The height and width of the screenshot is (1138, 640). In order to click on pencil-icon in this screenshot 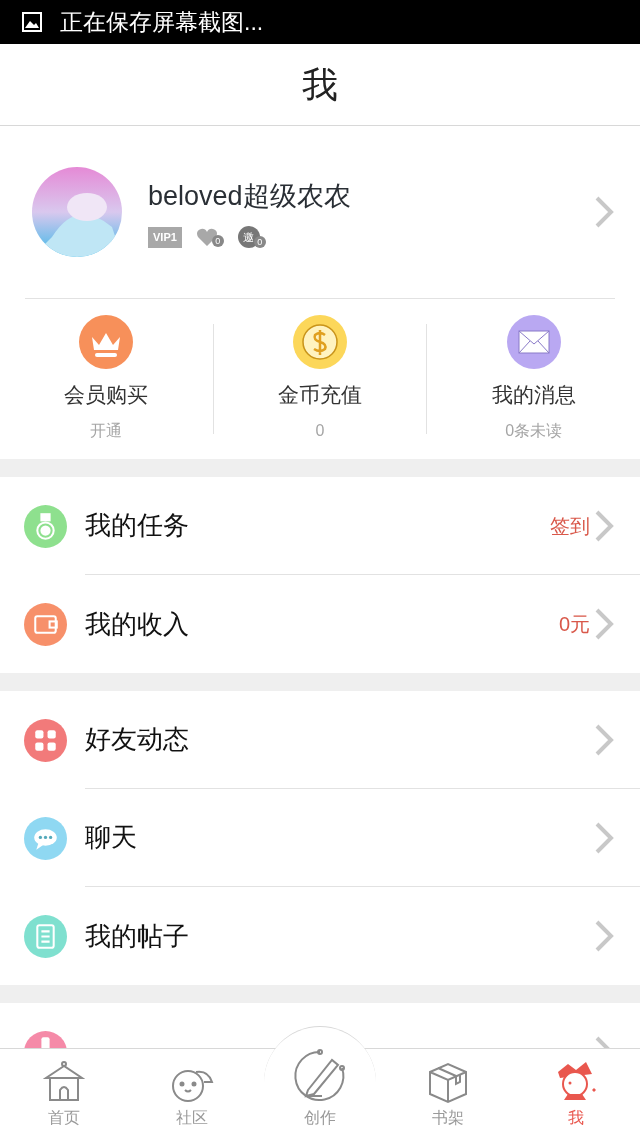, I will do `click(320, 1076)`.